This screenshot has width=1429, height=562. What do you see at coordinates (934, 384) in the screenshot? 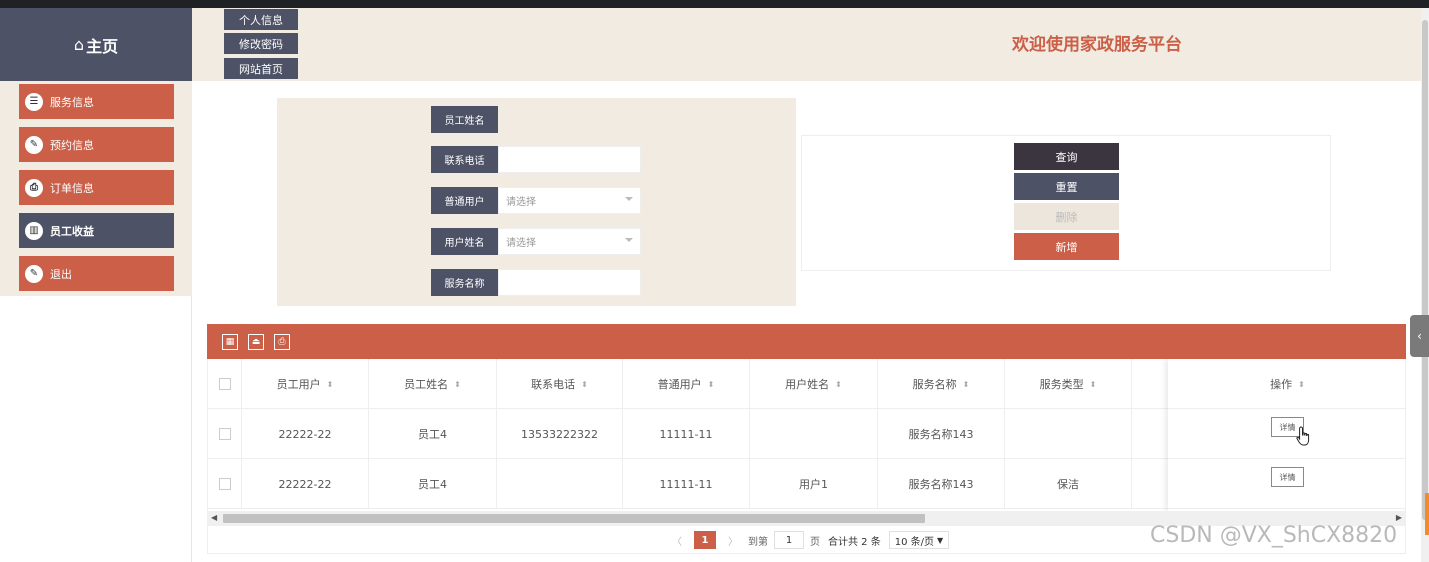
I see `col-header-label: 服务名称` at bounding box center [934, 384].